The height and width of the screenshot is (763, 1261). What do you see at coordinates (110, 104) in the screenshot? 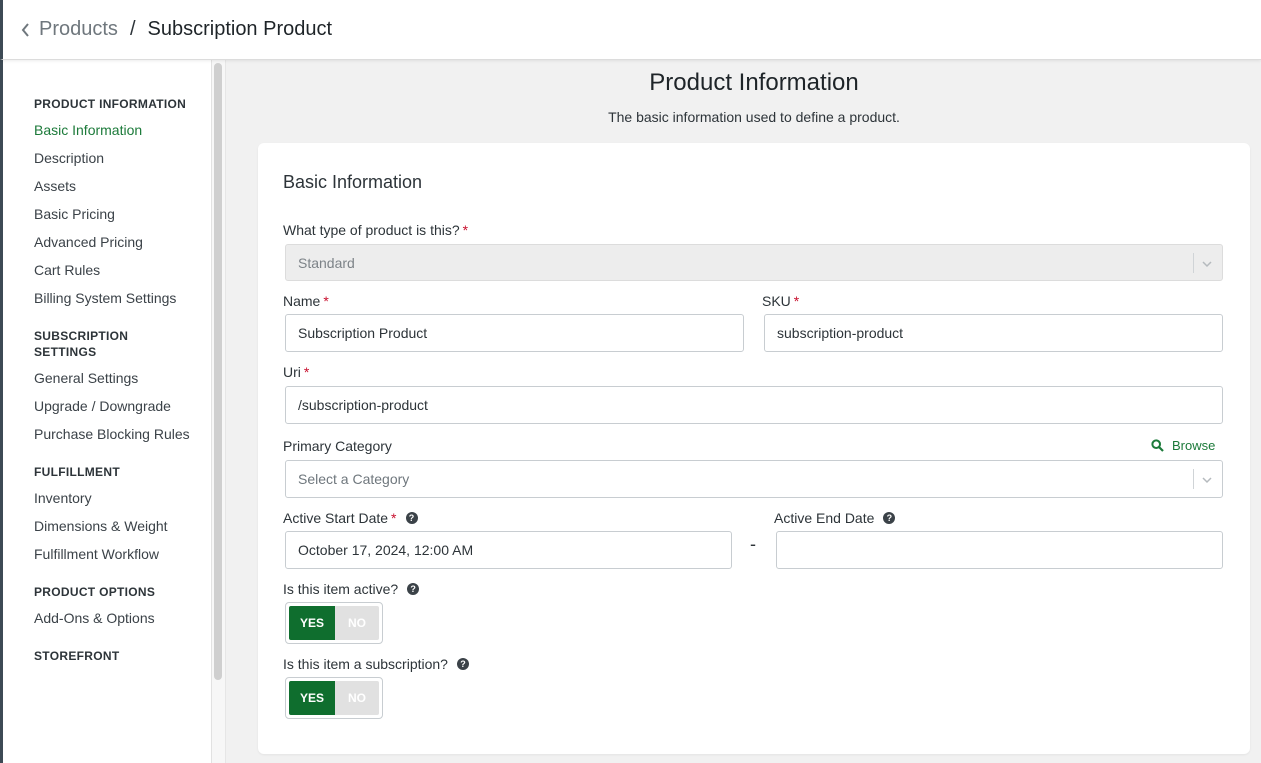
I see `nav-section-title: PRODUCT INFORMATION` at bounding box center [110, 104].